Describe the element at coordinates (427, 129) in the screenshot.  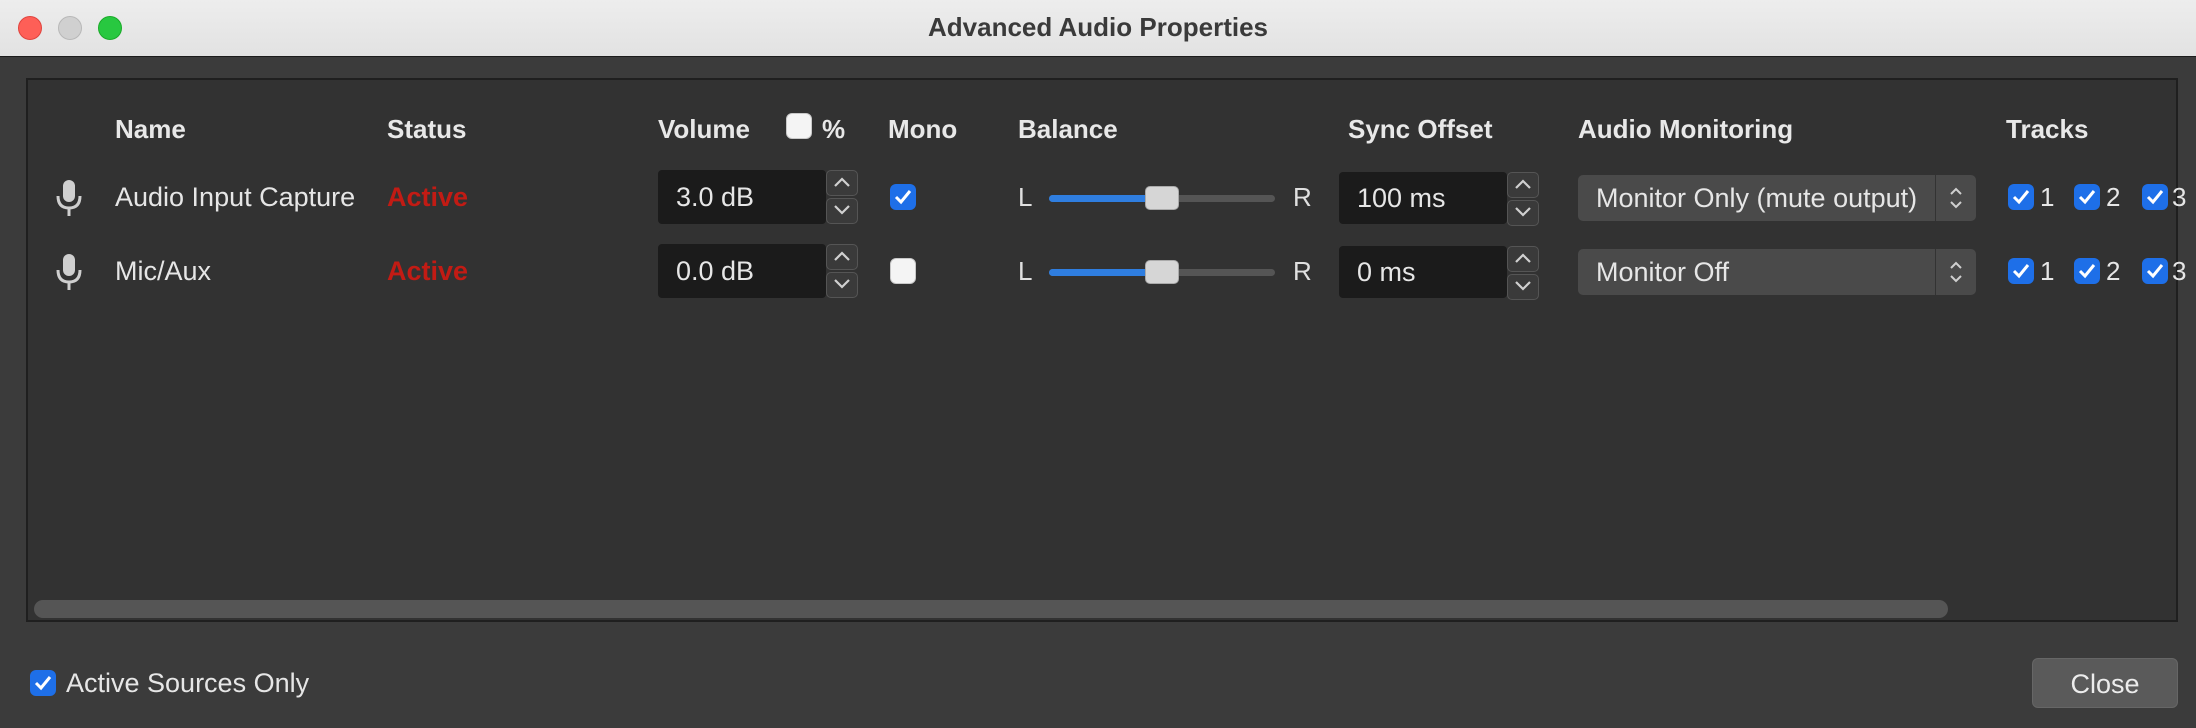
I see `column-header-status: Status` at that location.